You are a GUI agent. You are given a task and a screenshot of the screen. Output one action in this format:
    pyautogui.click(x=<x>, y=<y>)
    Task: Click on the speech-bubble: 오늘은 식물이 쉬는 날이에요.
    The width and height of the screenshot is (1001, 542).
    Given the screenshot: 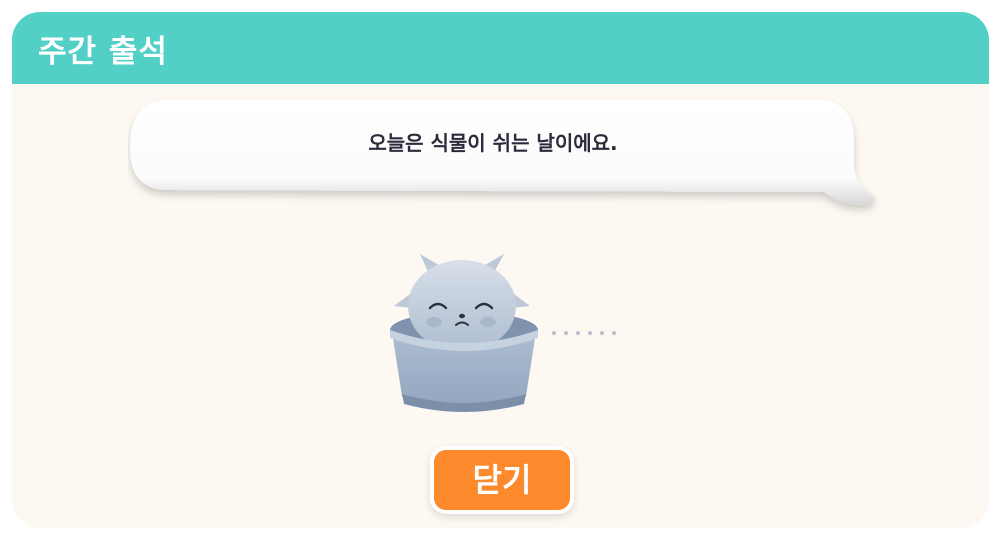 What is the action you would take?
    pyautogui.click(x=502, y=151)
    